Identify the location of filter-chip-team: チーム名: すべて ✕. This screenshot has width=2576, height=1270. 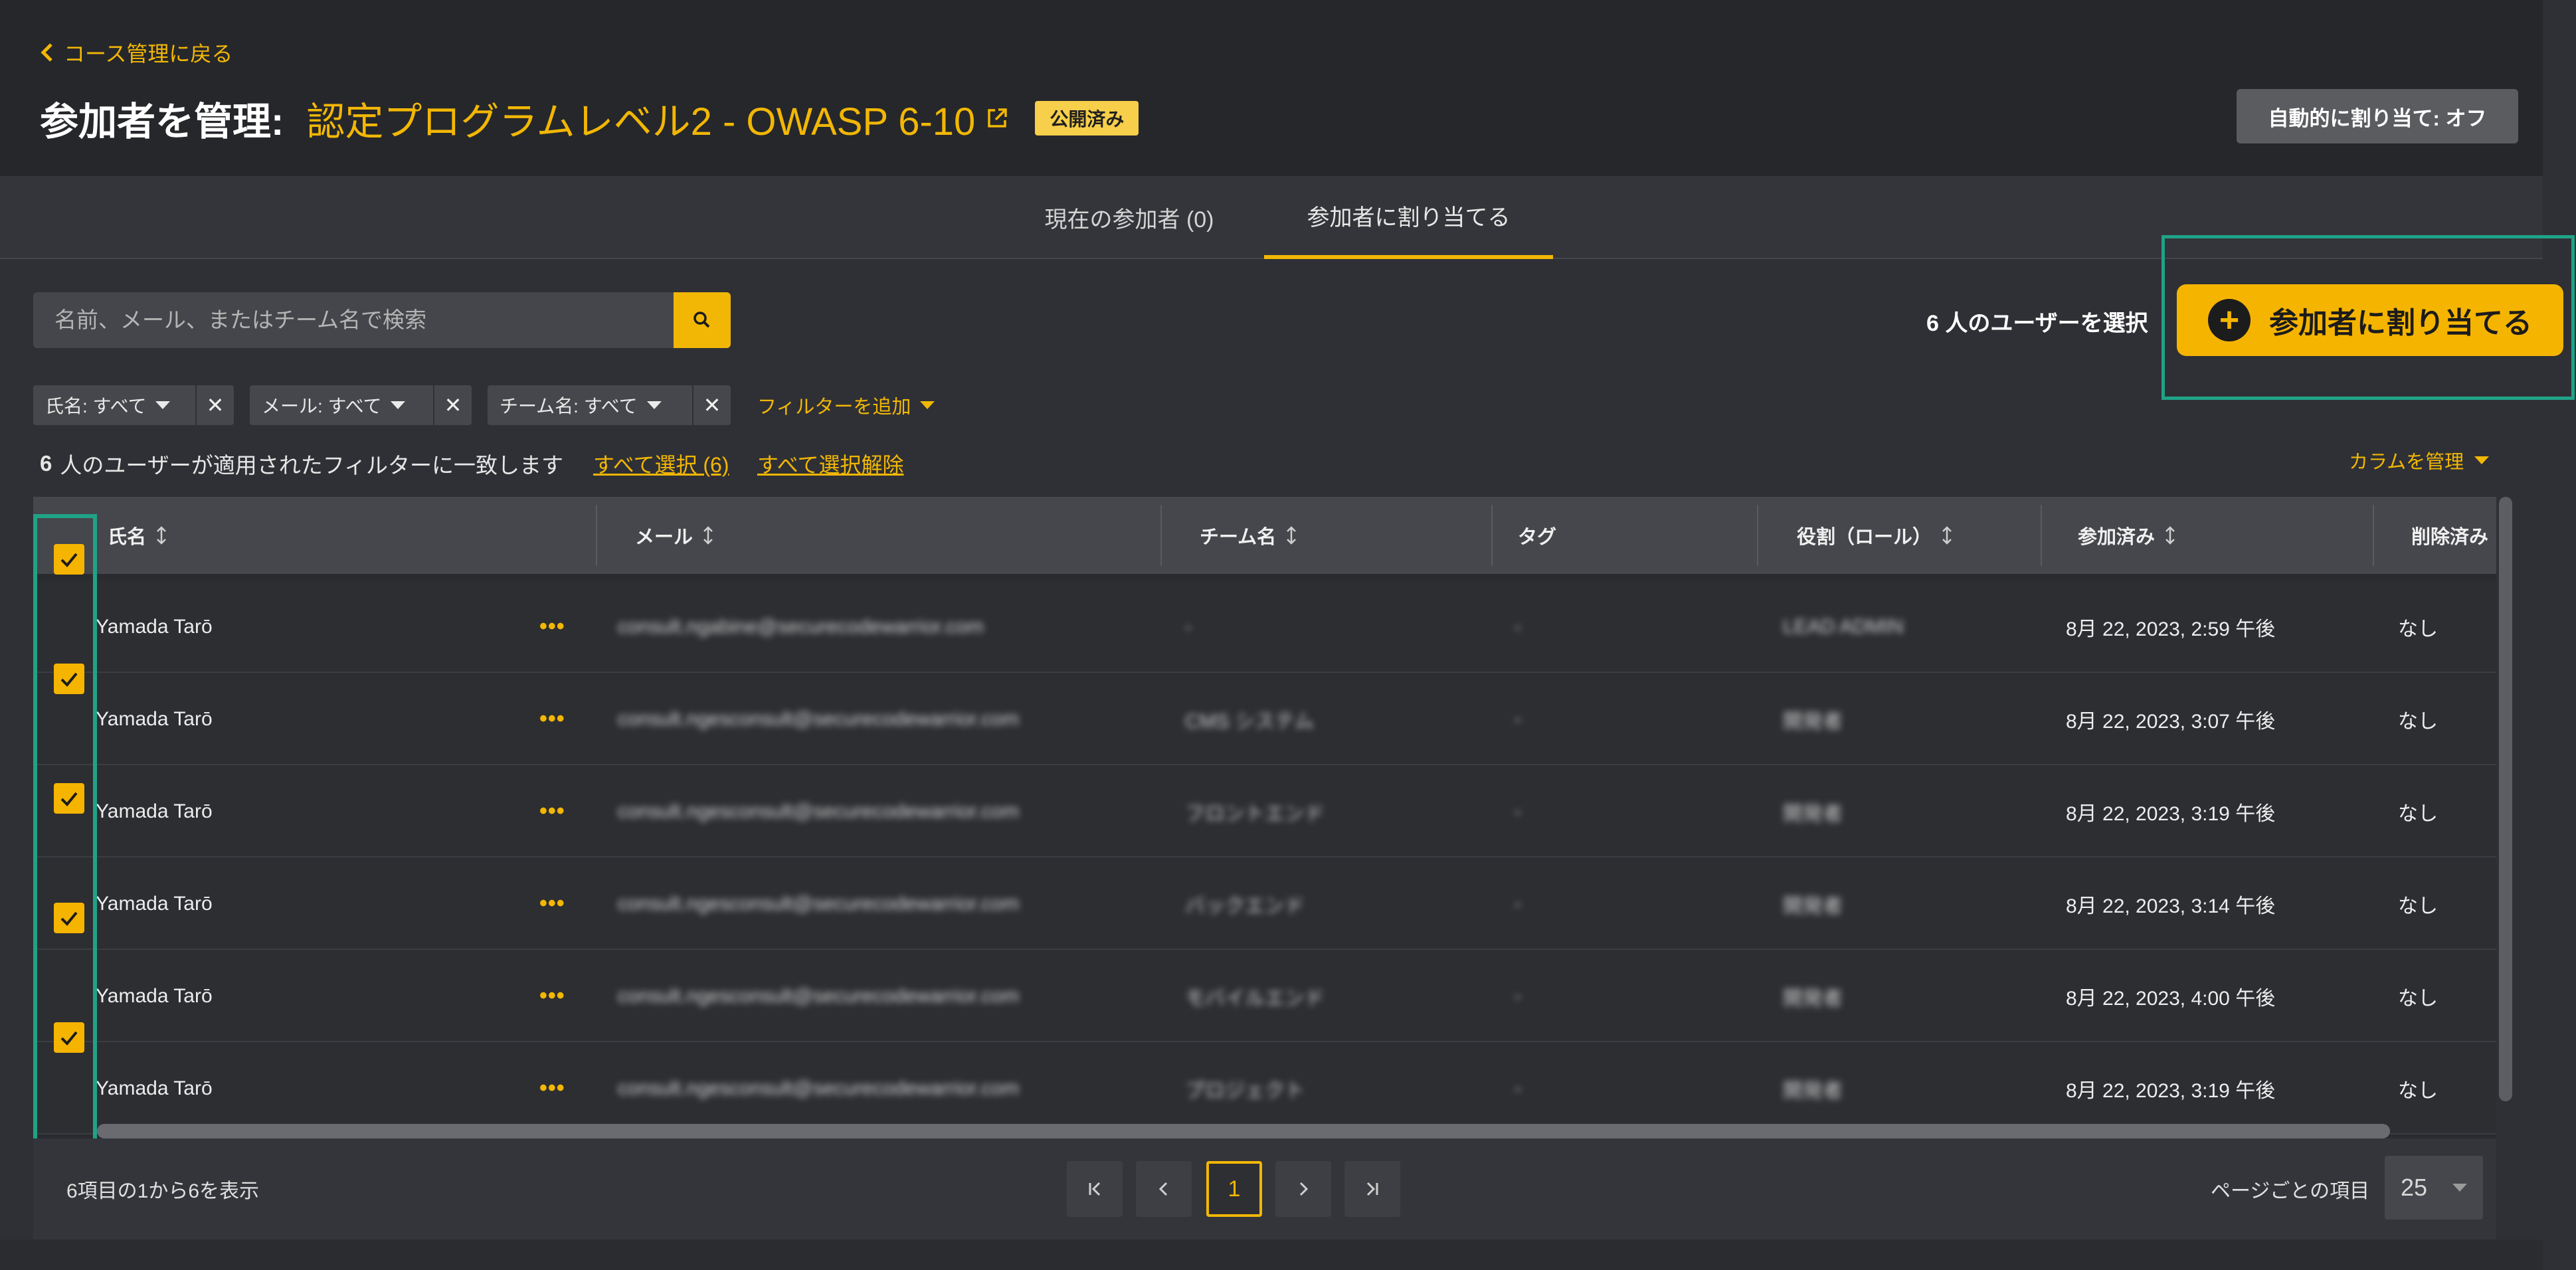
(609, 405).